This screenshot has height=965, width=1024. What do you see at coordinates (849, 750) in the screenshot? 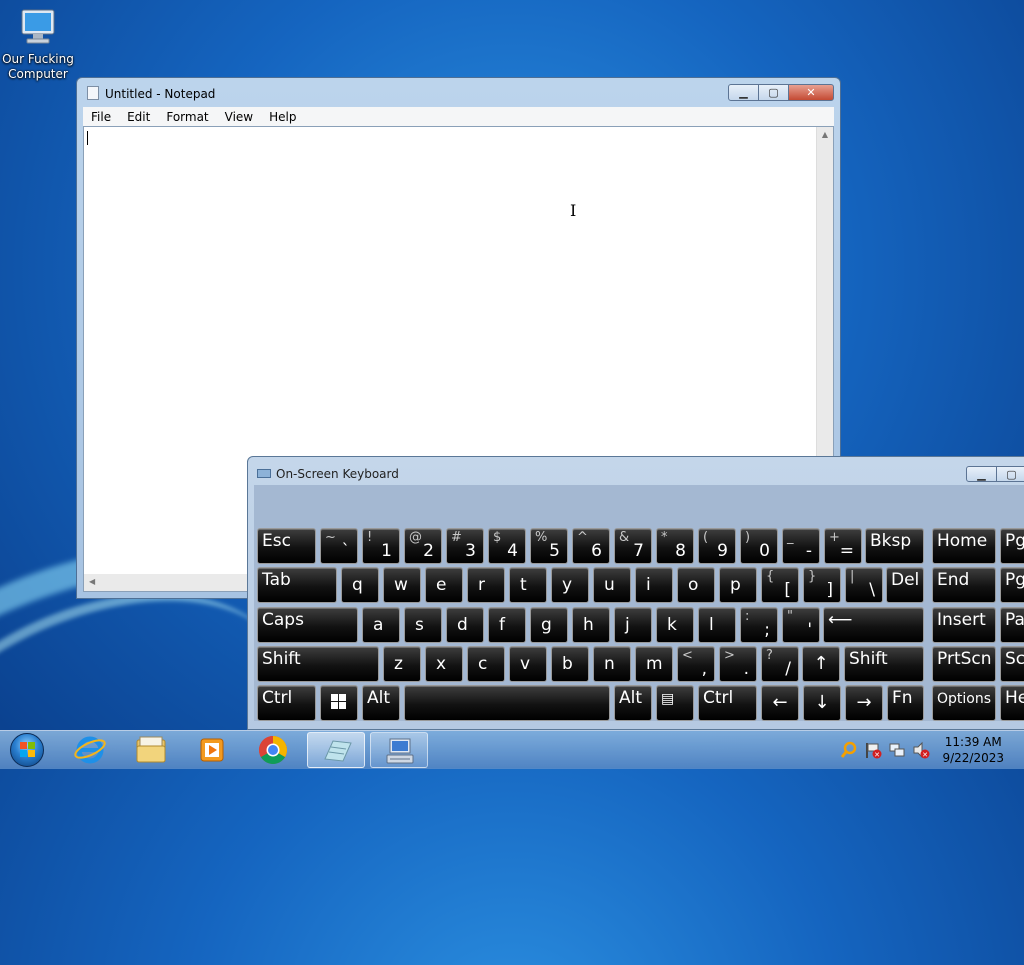
I see `search-icon` at bounding box center [849, 750].